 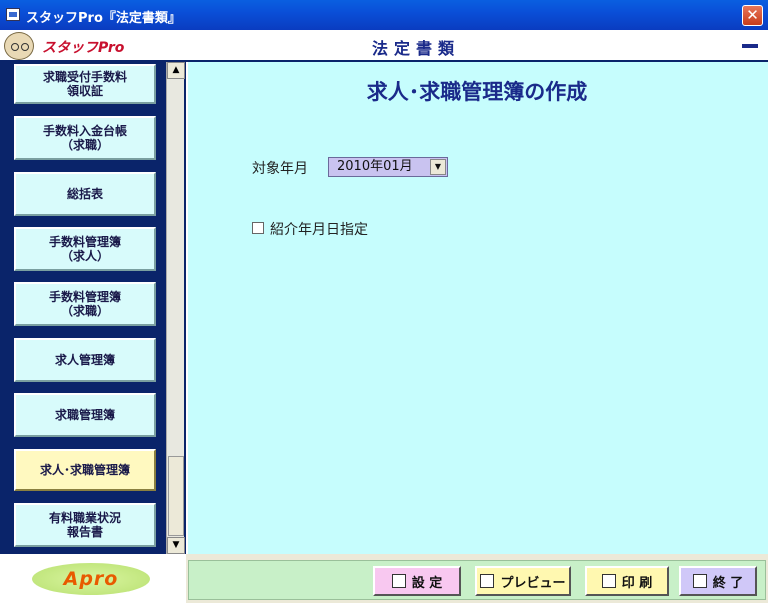 What do you see at coordinates (258, 228) in the screenshot?
I see `referral-date-checkbox` at bounding box center [258, 228].